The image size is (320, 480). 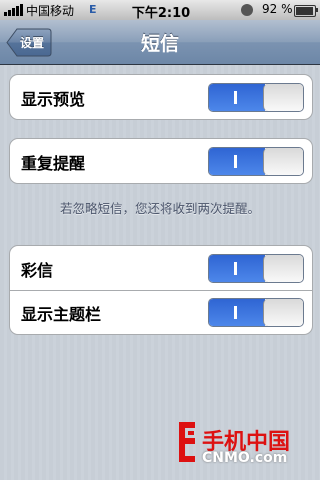 What do you see at coordinates (61, 314) in the screenshot?
I see `show-subject-label: 显示主题栏` at bounding box center [61, 314].